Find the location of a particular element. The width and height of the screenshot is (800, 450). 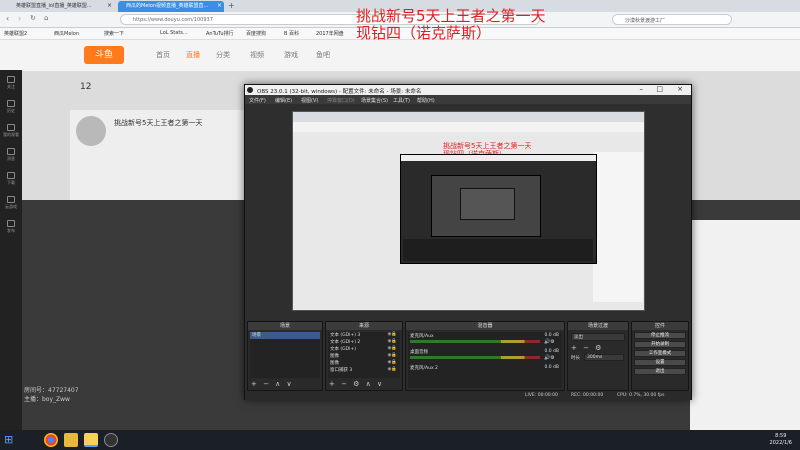

back-icon: ‹ is located at coordinates (7, 18).